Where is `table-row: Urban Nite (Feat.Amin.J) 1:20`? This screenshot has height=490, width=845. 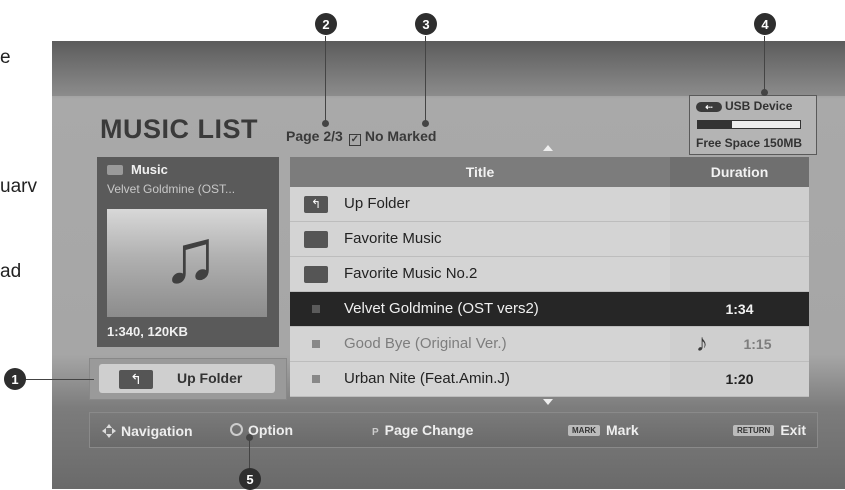 table-row: Urban Nite (Feat.Amin.J) 1:20 is located at coordinates (549, 379).